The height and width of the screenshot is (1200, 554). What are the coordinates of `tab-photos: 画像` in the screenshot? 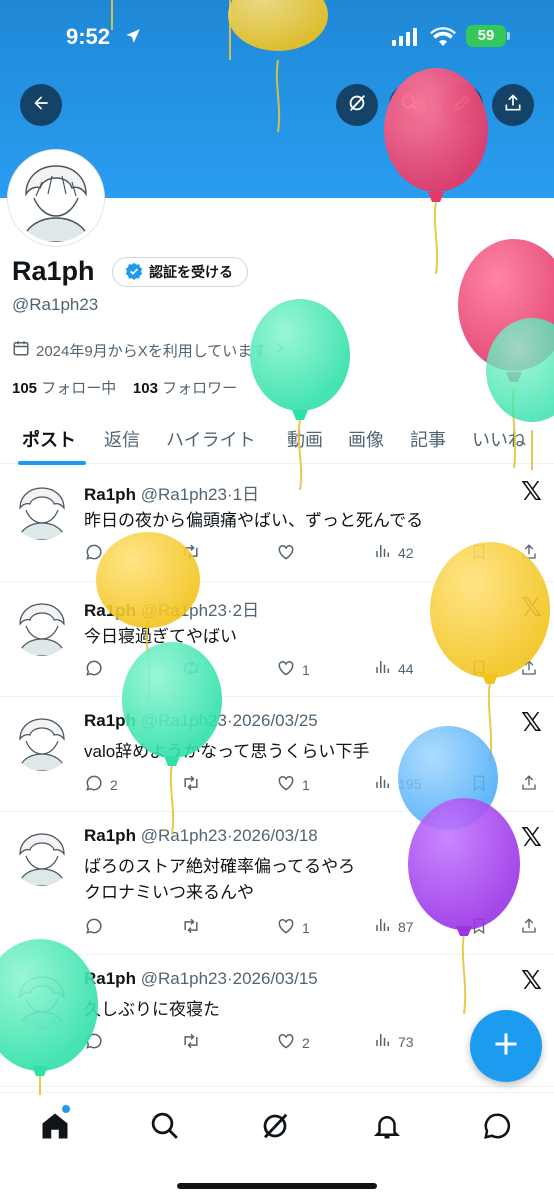 It's located at (366, 439).